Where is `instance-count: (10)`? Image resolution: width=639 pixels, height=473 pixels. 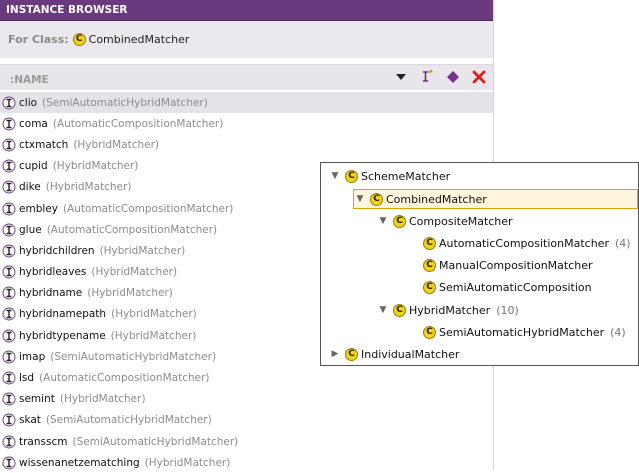
instance-count: (10) is located at coordinates (507, 310).